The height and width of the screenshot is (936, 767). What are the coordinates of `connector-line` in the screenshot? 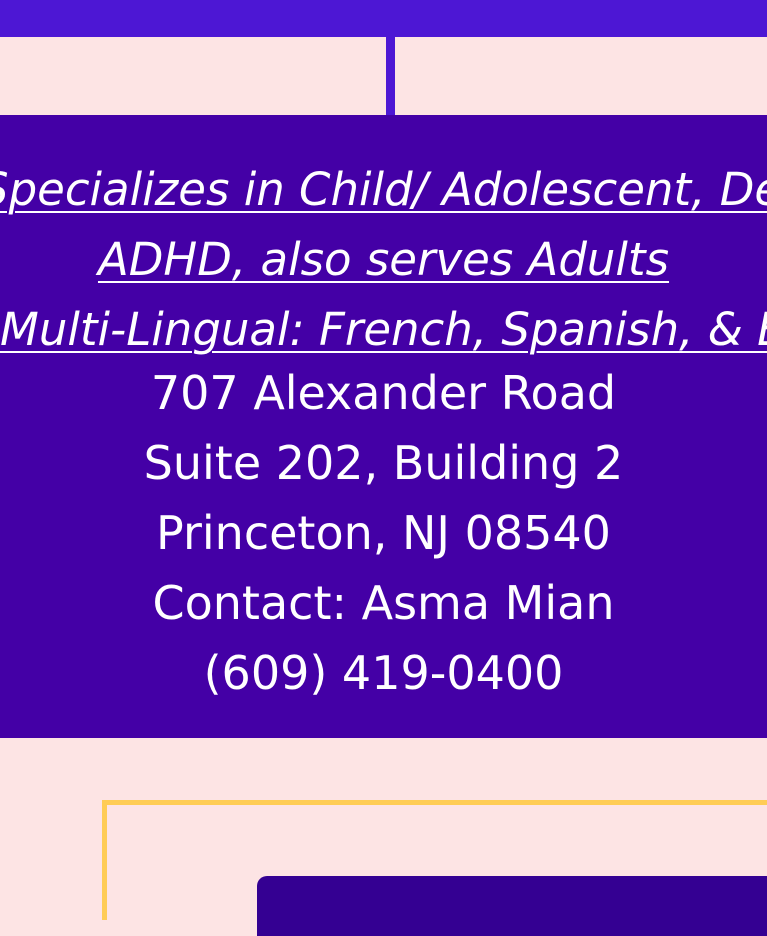 It's located at (390, 76).